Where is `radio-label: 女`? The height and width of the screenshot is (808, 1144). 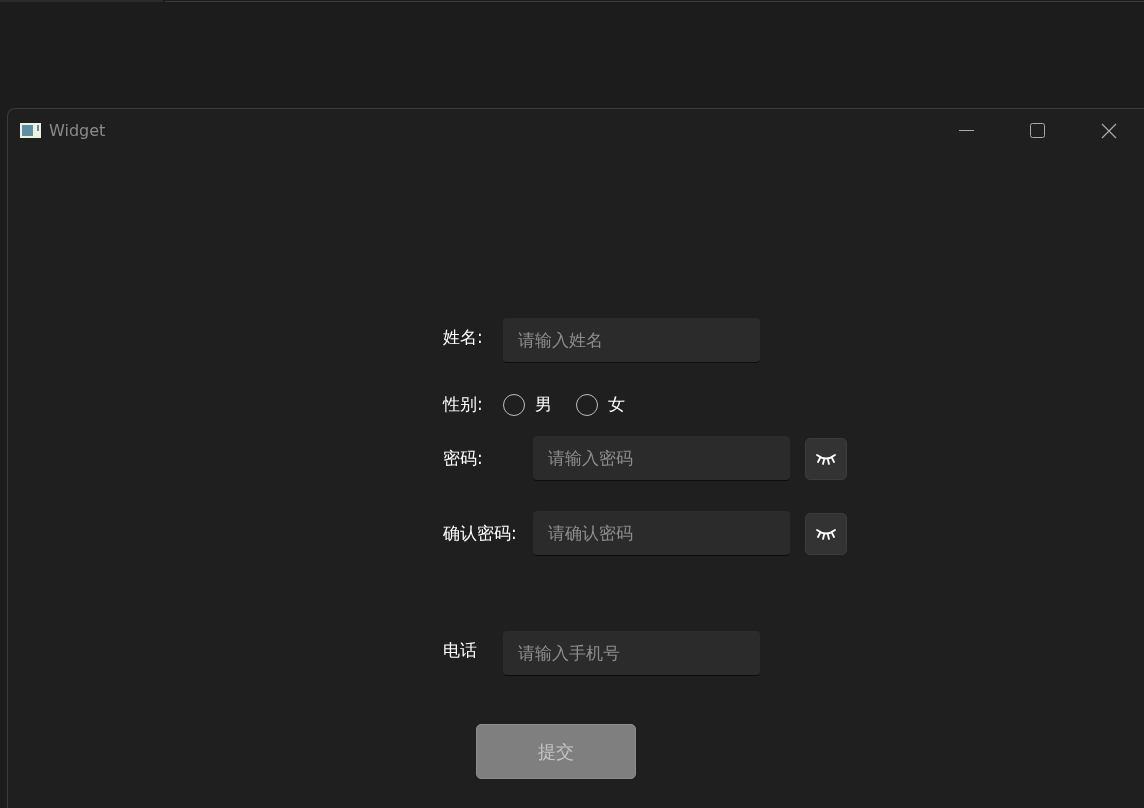
radio-label: 女 is located at coordinates (616, 404).